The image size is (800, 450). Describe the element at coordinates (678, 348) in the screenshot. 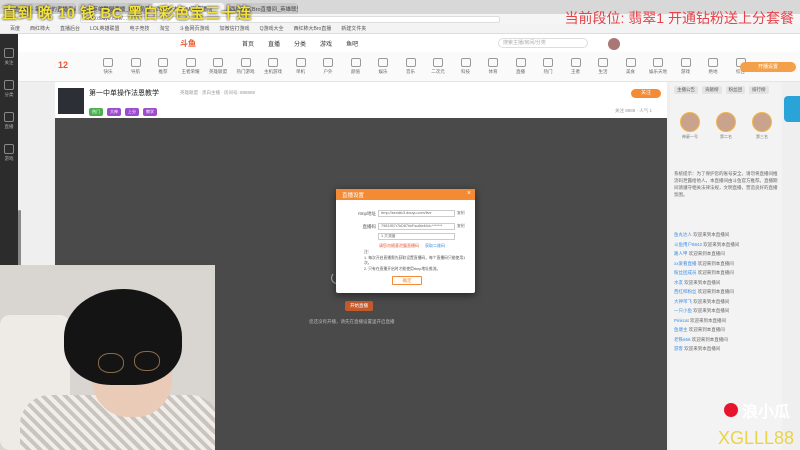

I see `chat-user: 游客` at that location.